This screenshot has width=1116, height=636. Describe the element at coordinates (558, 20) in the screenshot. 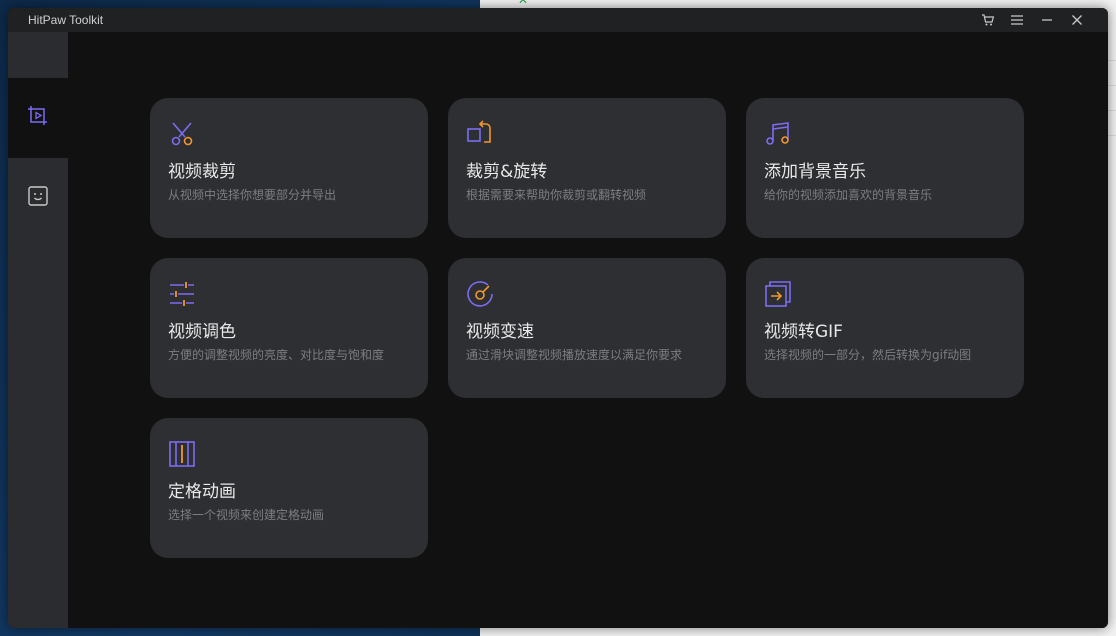

I see `title-bar: HitPaw Toolkit` at that location.